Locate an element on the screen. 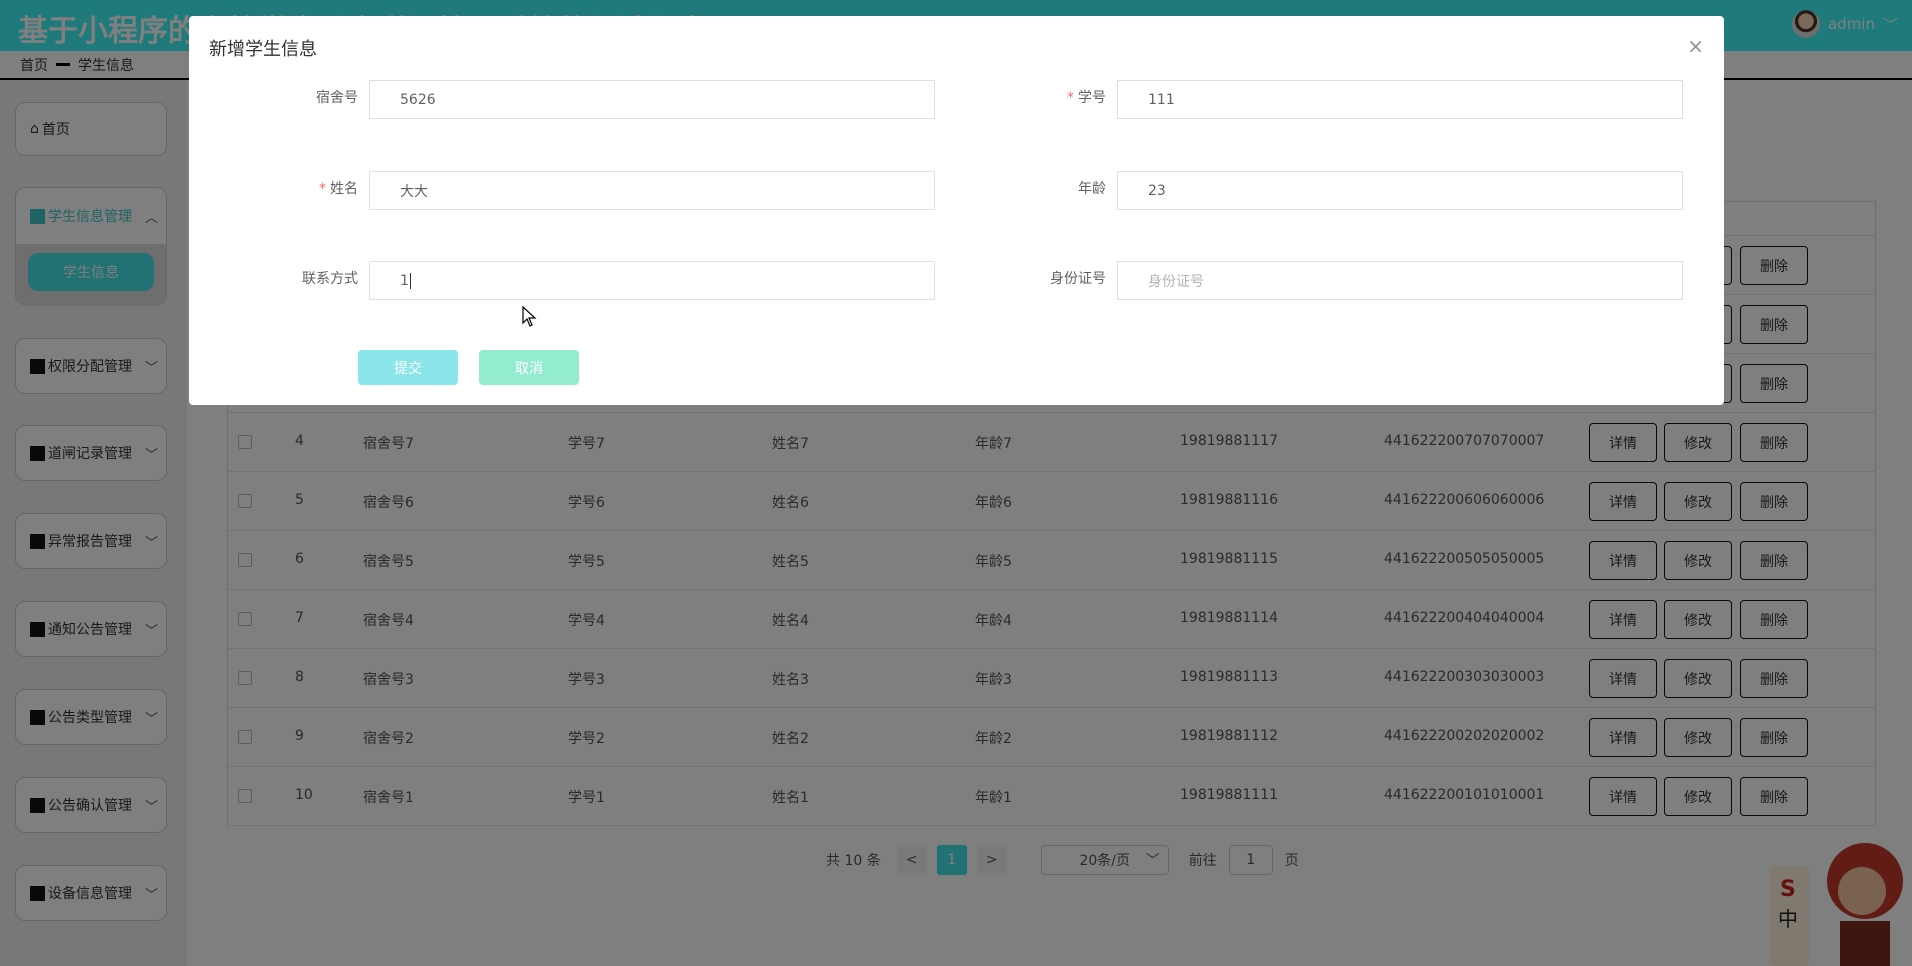  dorm-input: 5626 is located at coordinates (652, 99).